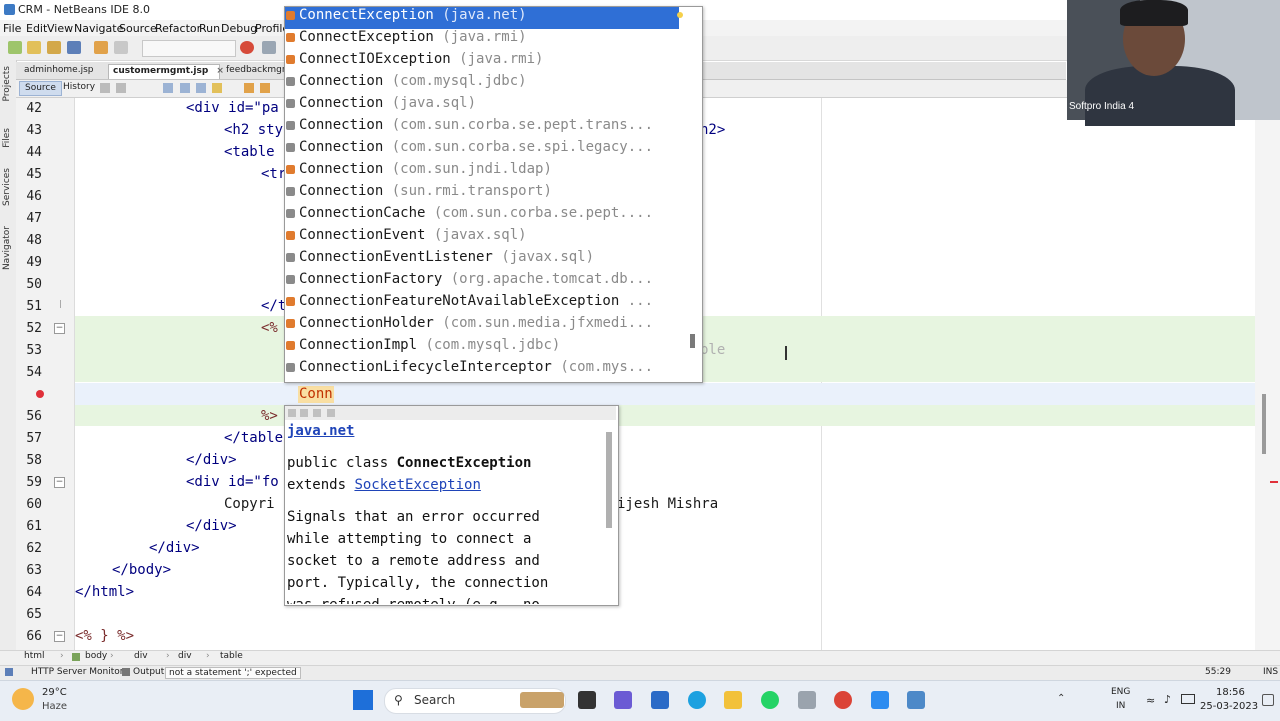  What do you see at coordinates (304, 413) in the screenshot?
I see `doc-forward-icon` at bounding box center [304, 413].